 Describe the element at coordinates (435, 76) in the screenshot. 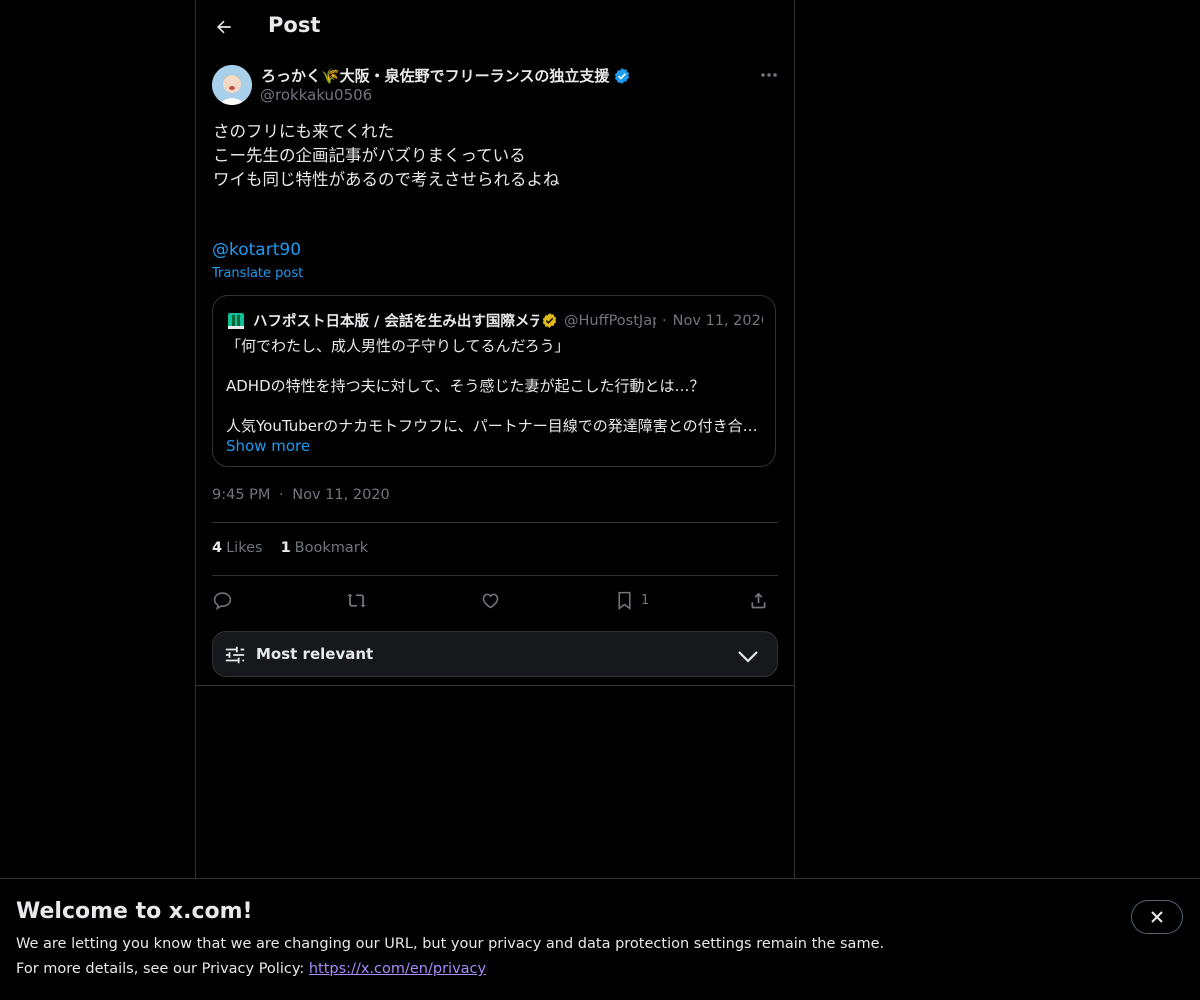

I see `author-name-text: ろっかく🌾大阪・泉佐野でフリーランスの独立支援` at that location.